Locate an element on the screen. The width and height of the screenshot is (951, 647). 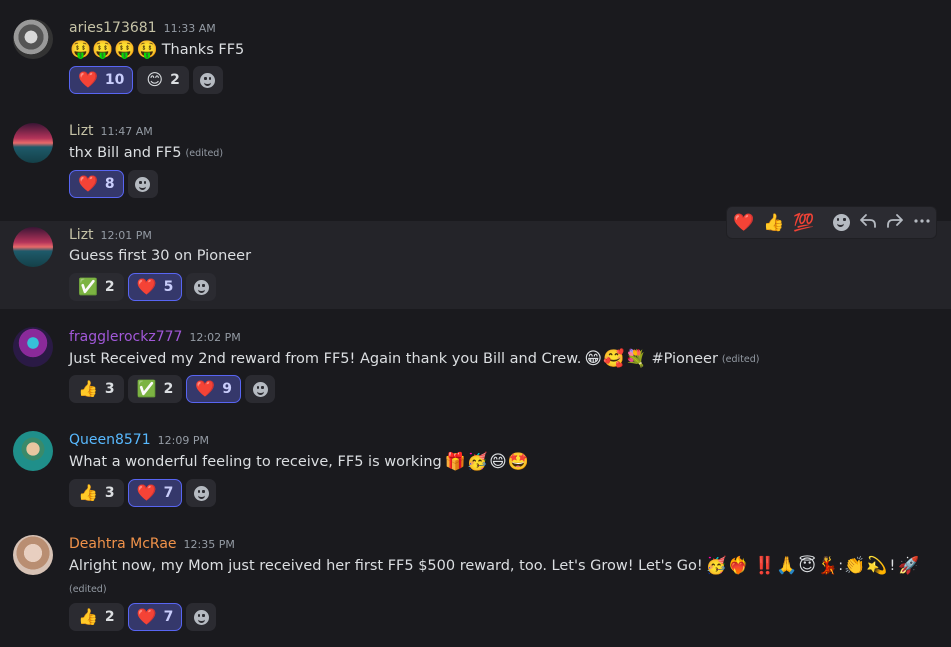
timestamp: 11:47 AM is located at coordinates (126, 131).